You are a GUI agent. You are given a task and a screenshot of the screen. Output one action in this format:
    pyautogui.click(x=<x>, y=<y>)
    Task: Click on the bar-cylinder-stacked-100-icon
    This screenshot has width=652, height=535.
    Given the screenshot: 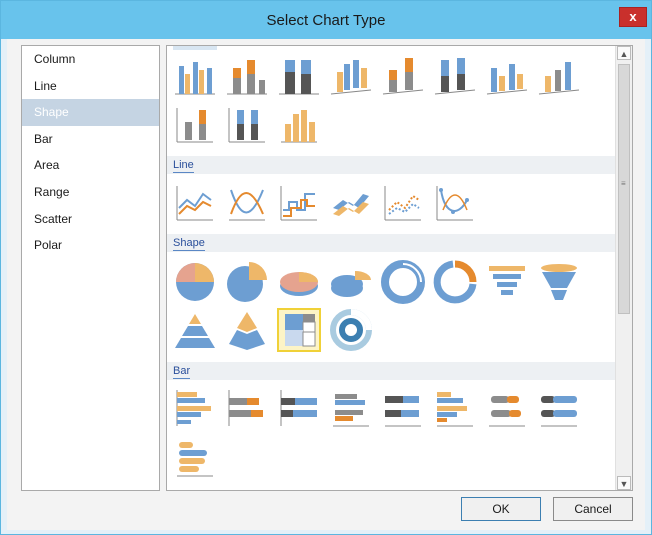 What is the action you would take?
    pyautogui.click(x=559, y=408)
    